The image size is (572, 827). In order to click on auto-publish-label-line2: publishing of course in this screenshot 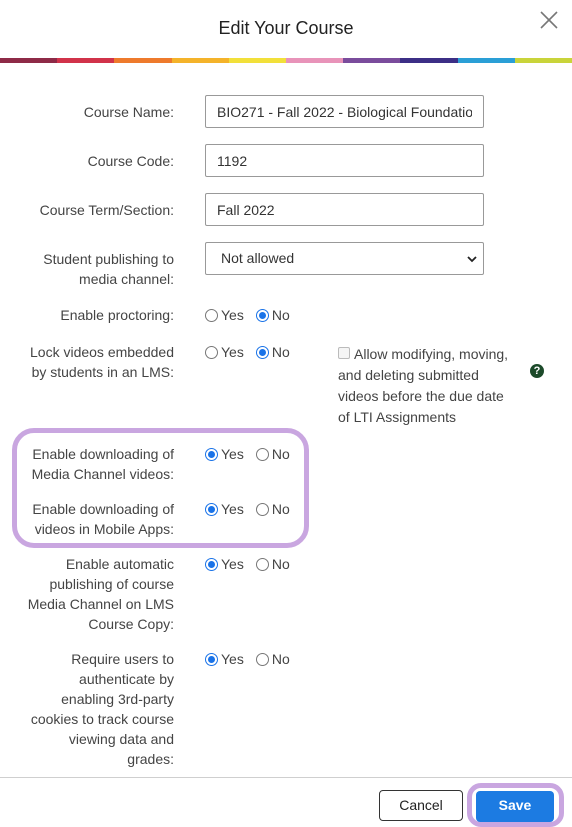, I will do `click(111, 584)`.